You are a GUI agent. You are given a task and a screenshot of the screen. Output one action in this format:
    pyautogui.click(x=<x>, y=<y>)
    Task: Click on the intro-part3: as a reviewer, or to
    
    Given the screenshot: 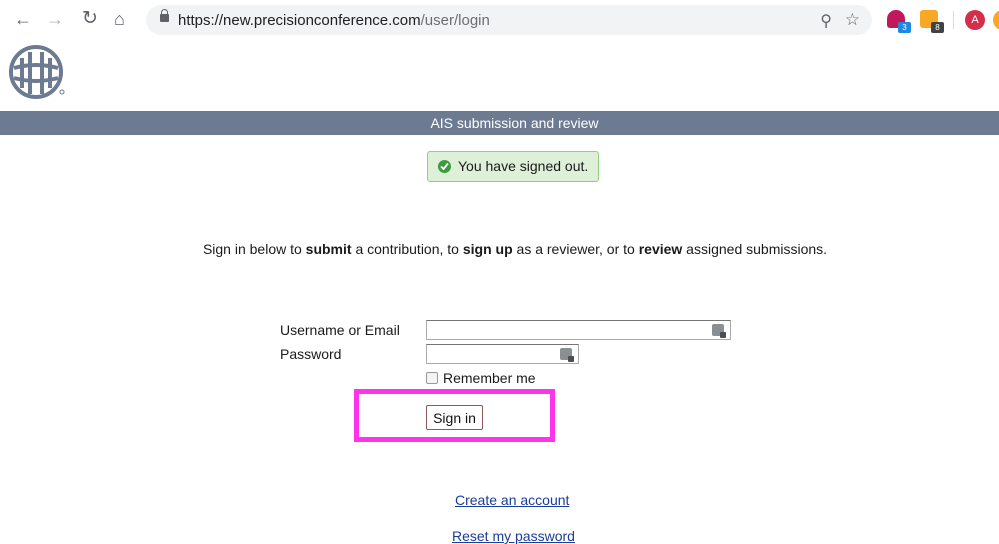 What is the action you would take?
    pyautogui.click(x=575, y=249)
    